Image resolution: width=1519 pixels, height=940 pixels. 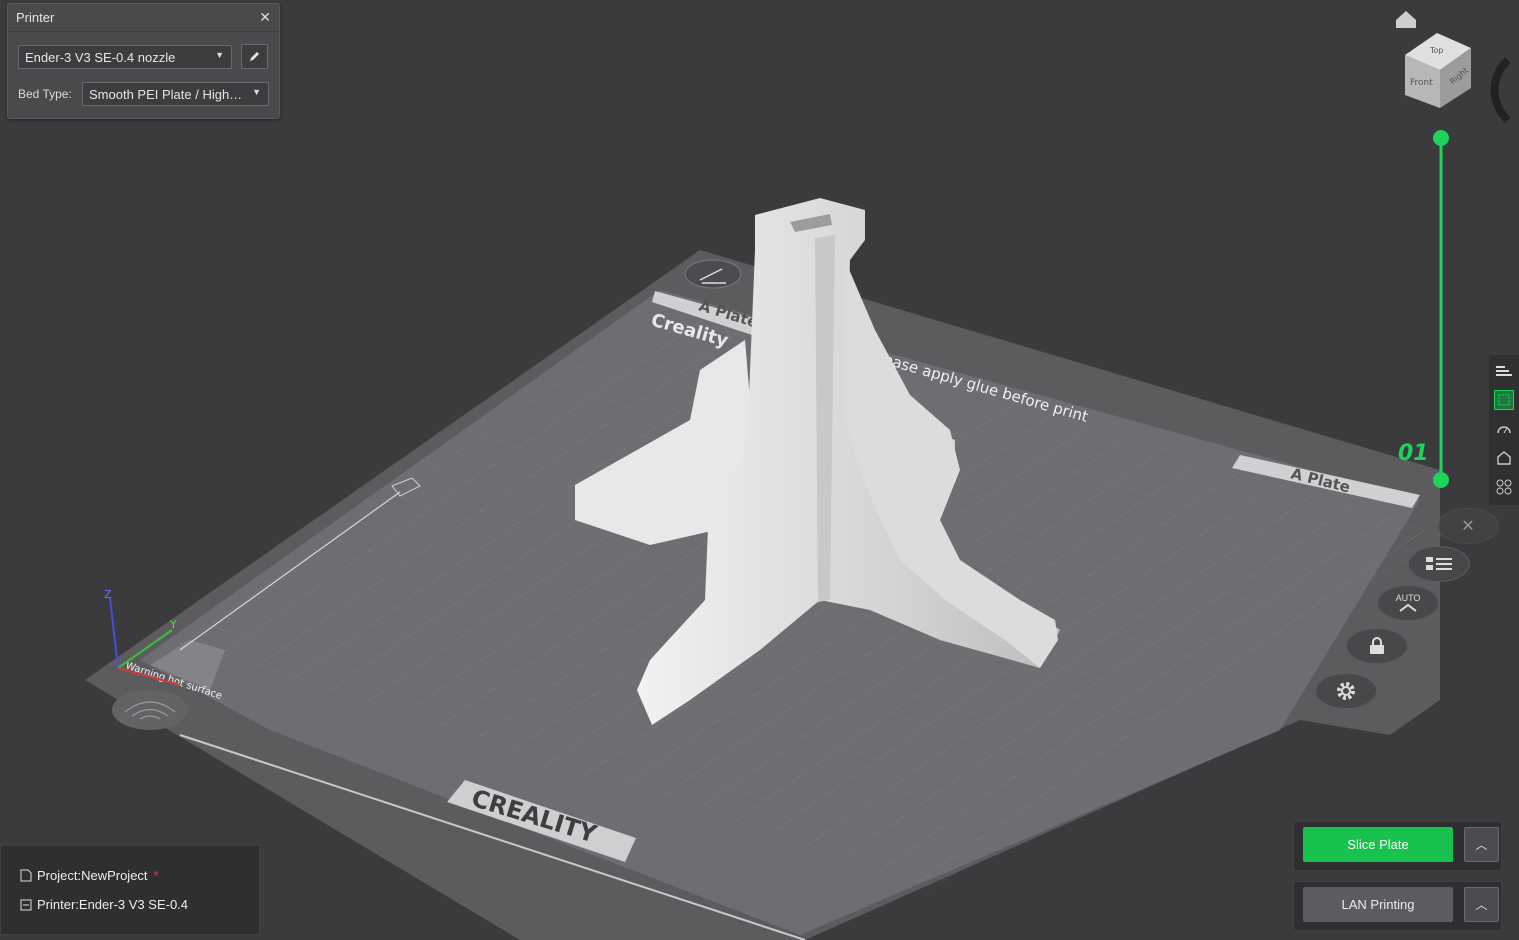 I want to click on project-info-row: Project:NewProject *, so click(x=89, y=875).